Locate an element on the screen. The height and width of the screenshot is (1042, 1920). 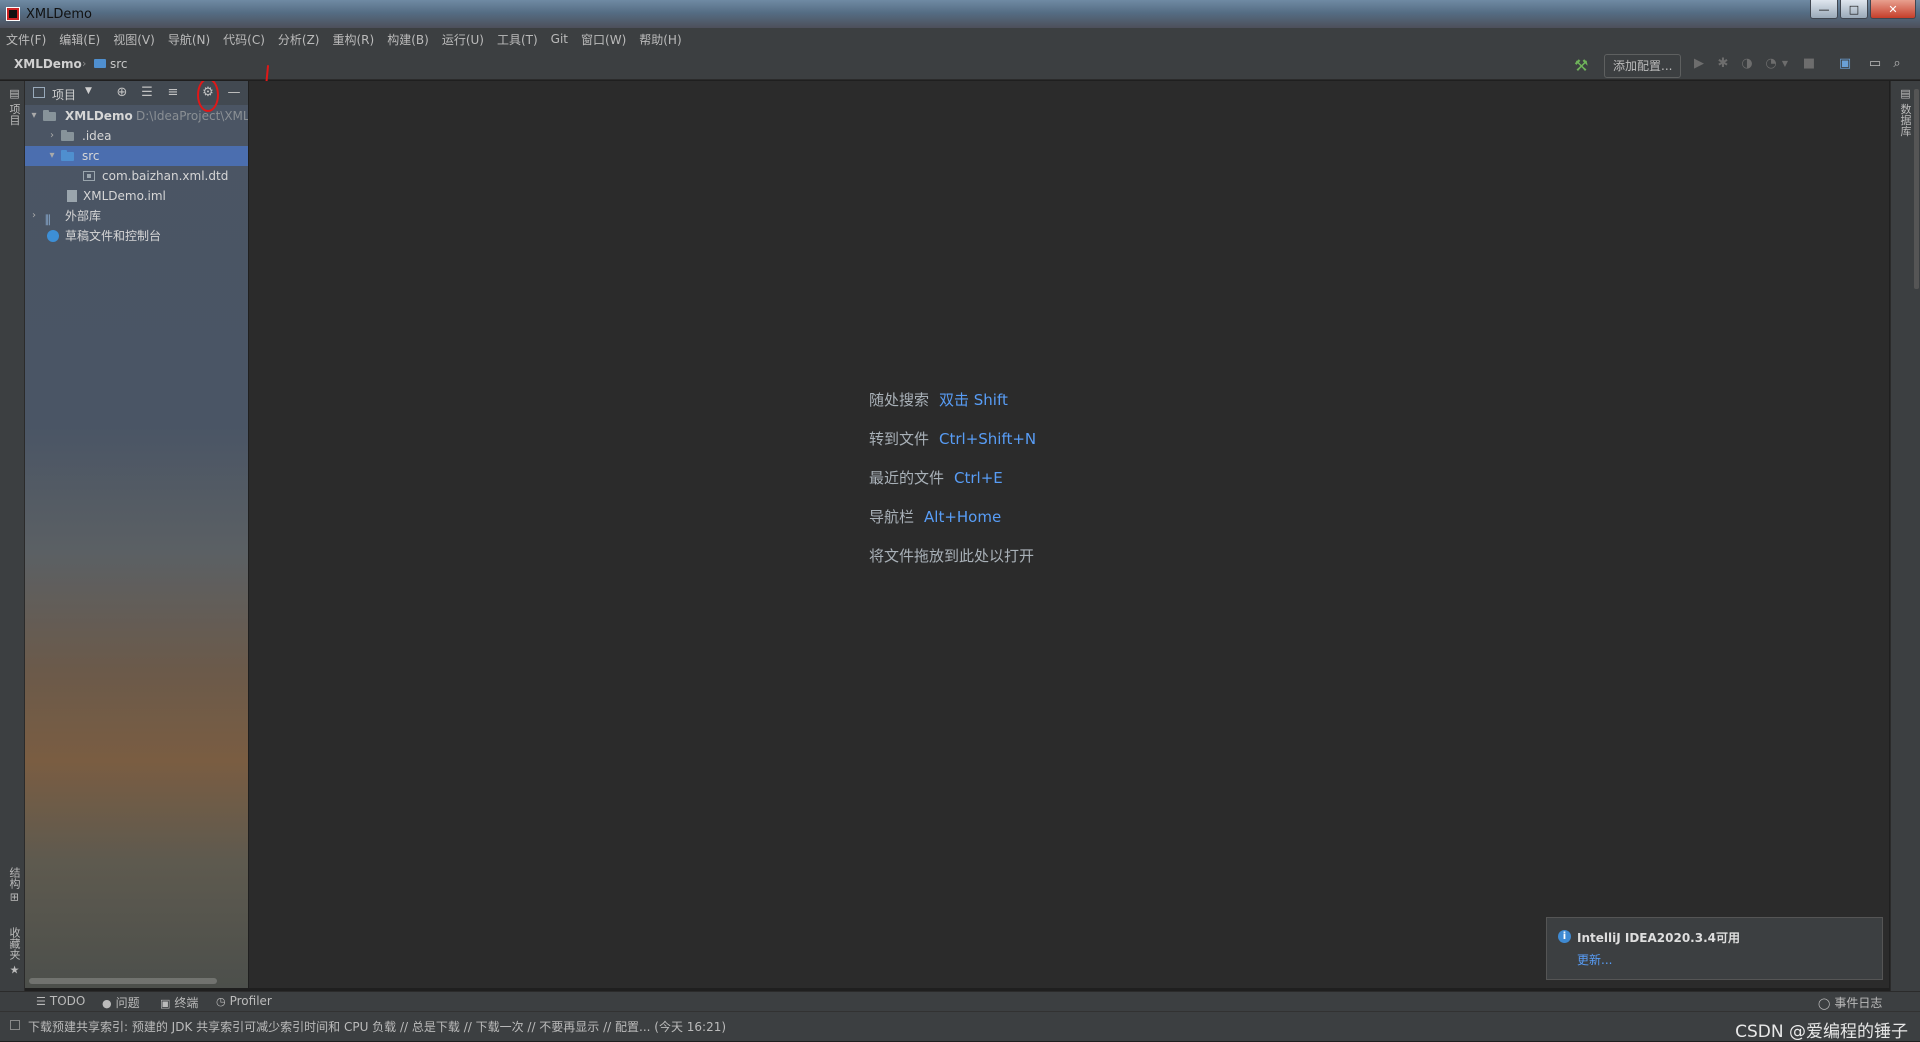
structure-tab-label: 结构 is located at coordinates (14, 878).